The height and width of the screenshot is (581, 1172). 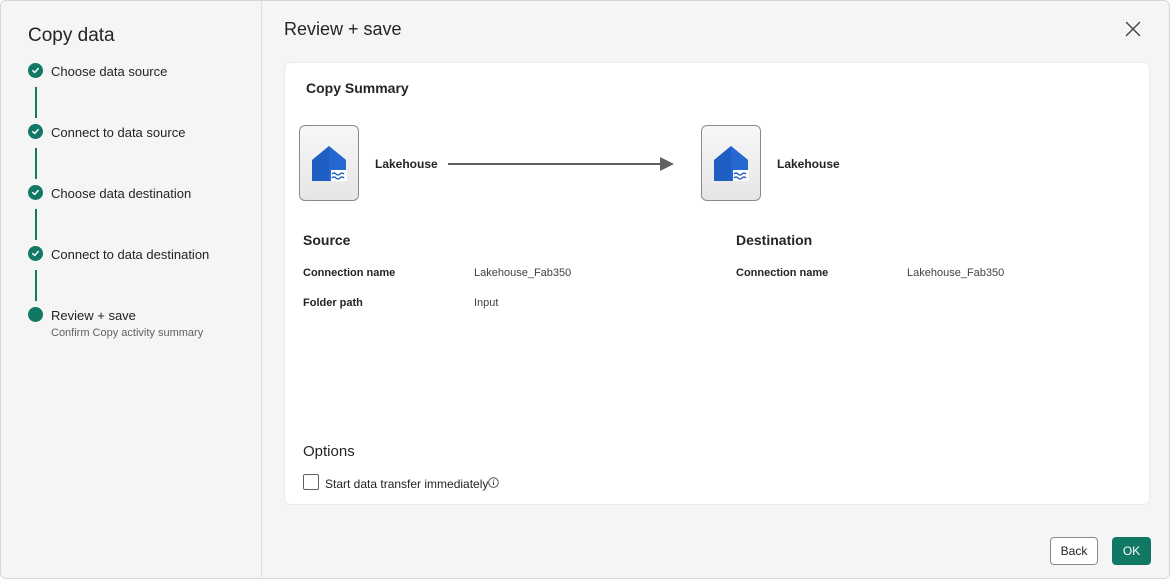 What do you see at coordinates (774, 240) in the screenshot?
I see `destination-heading: Destination` at bounding box center [774, 240].